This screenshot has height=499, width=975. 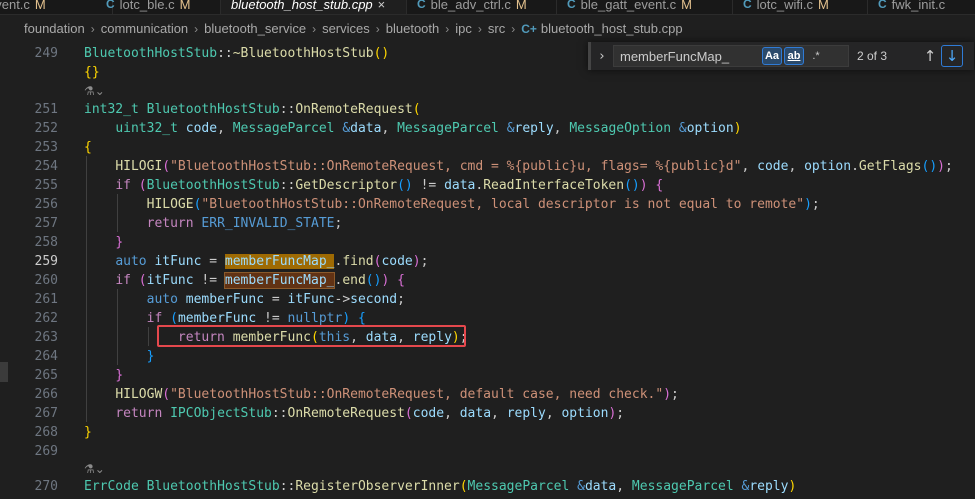 I want to click on breadcrumb-item: foundation, so click(x=54, y=28).